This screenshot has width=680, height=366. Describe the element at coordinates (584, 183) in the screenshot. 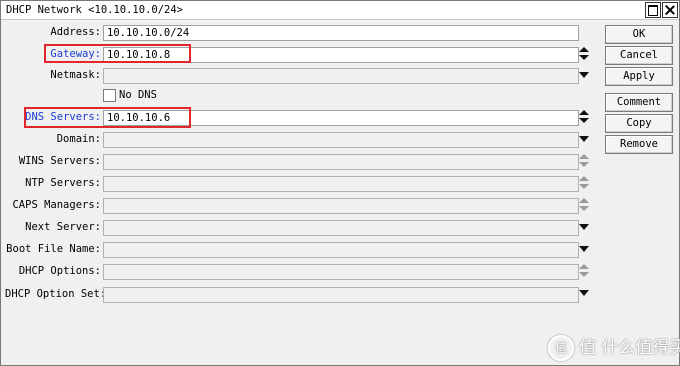

I see `ntp-servers-add-remove-icon` at that location.